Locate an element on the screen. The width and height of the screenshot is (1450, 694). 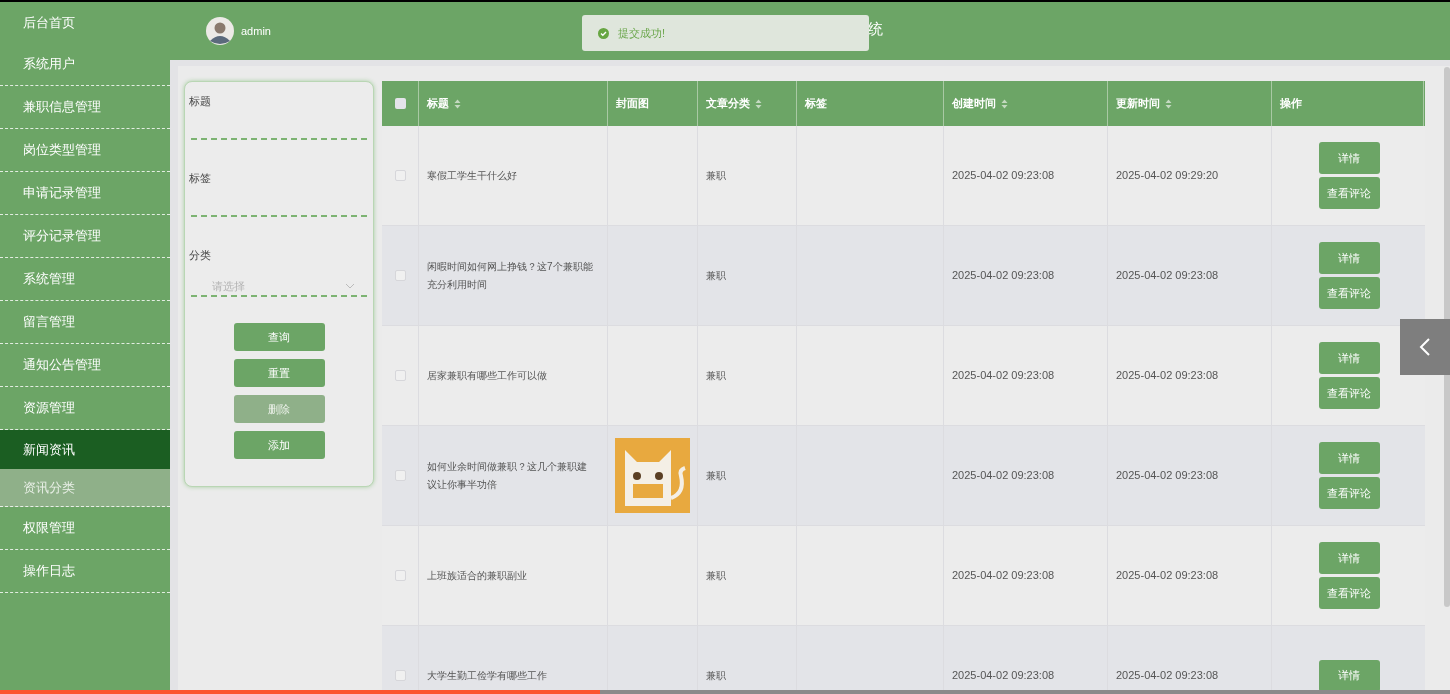
table-cell-text: 上班族适合的兼职副业 is located at coordinates (477, 575).